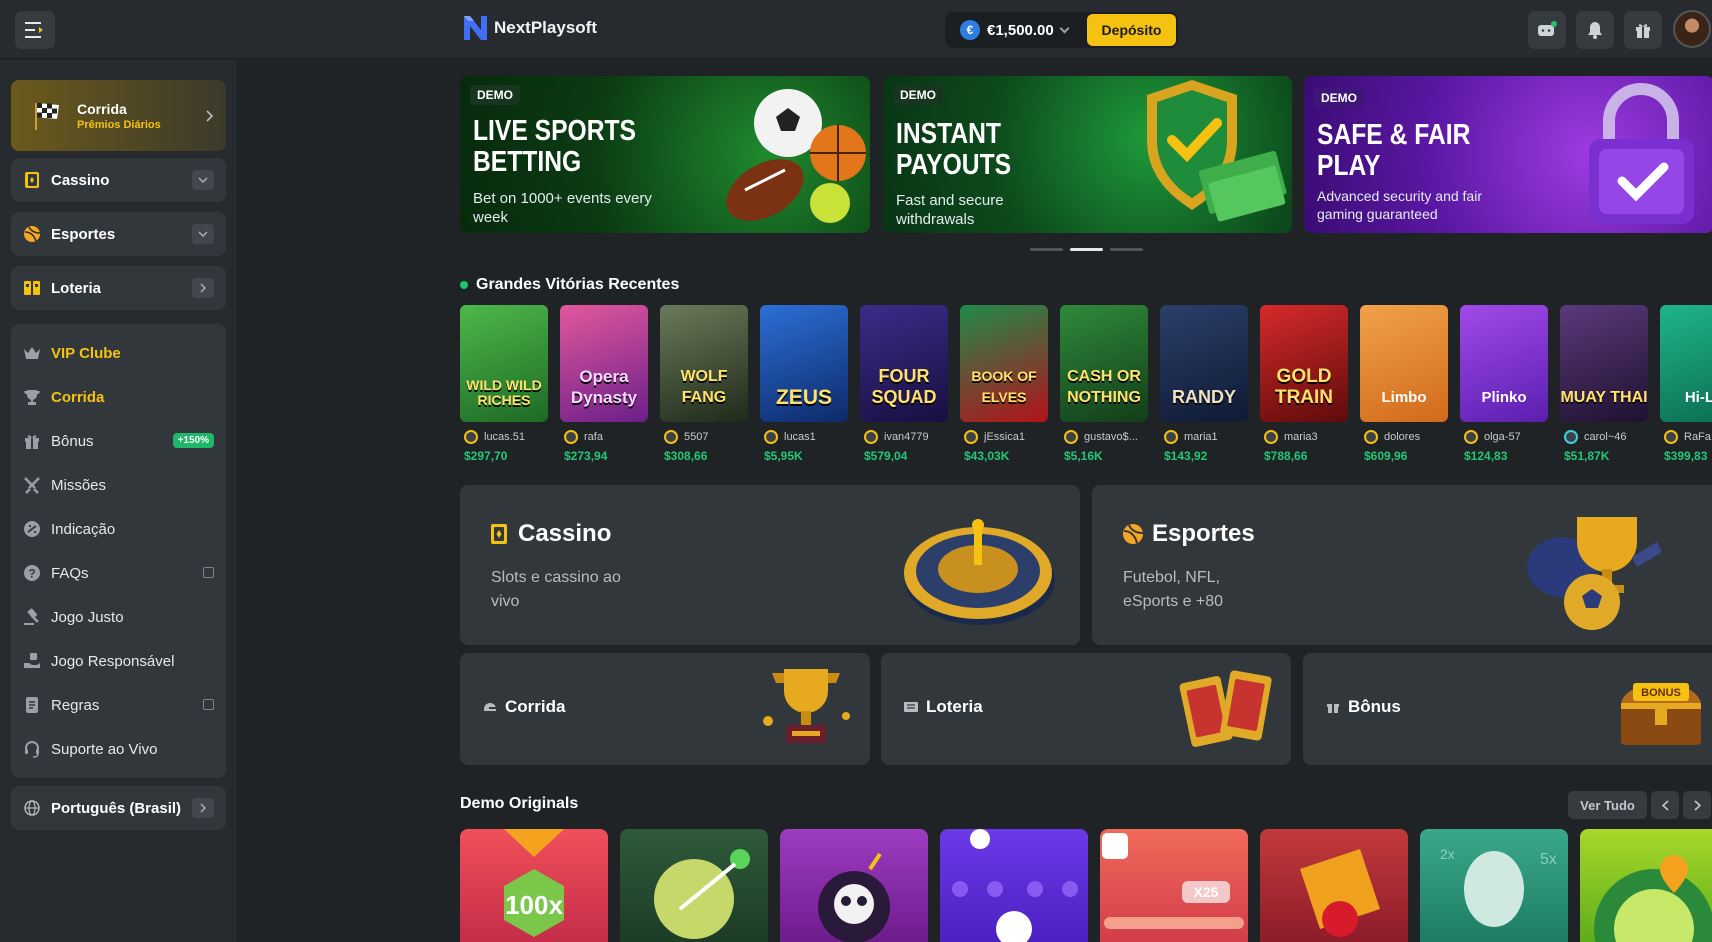 Image resolution: width=1712 pixels, height=942 pixels. I want to click on treasure-chest-illustration: BONUS, so click(1661, 714).